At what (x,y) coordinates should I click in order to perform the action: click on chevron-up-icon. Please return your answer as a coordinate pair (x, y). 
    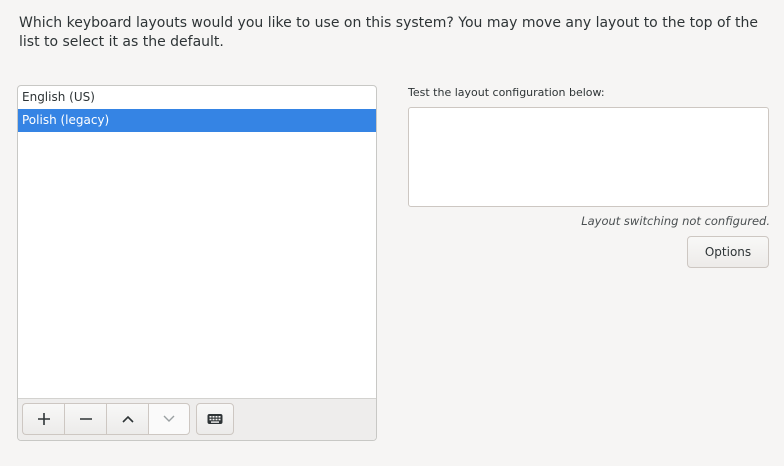
    Looking at the image, I should click on (127, 419).